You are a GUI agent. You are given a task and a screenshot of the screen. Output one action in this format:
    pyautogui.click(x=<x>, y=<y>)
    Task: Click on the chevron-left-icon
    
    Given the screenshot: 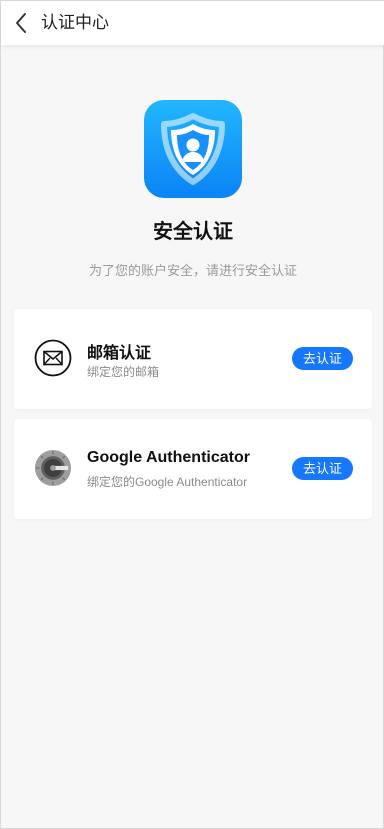 What is the action you would take?
    pyautogui.click(x=21, y=23)
    